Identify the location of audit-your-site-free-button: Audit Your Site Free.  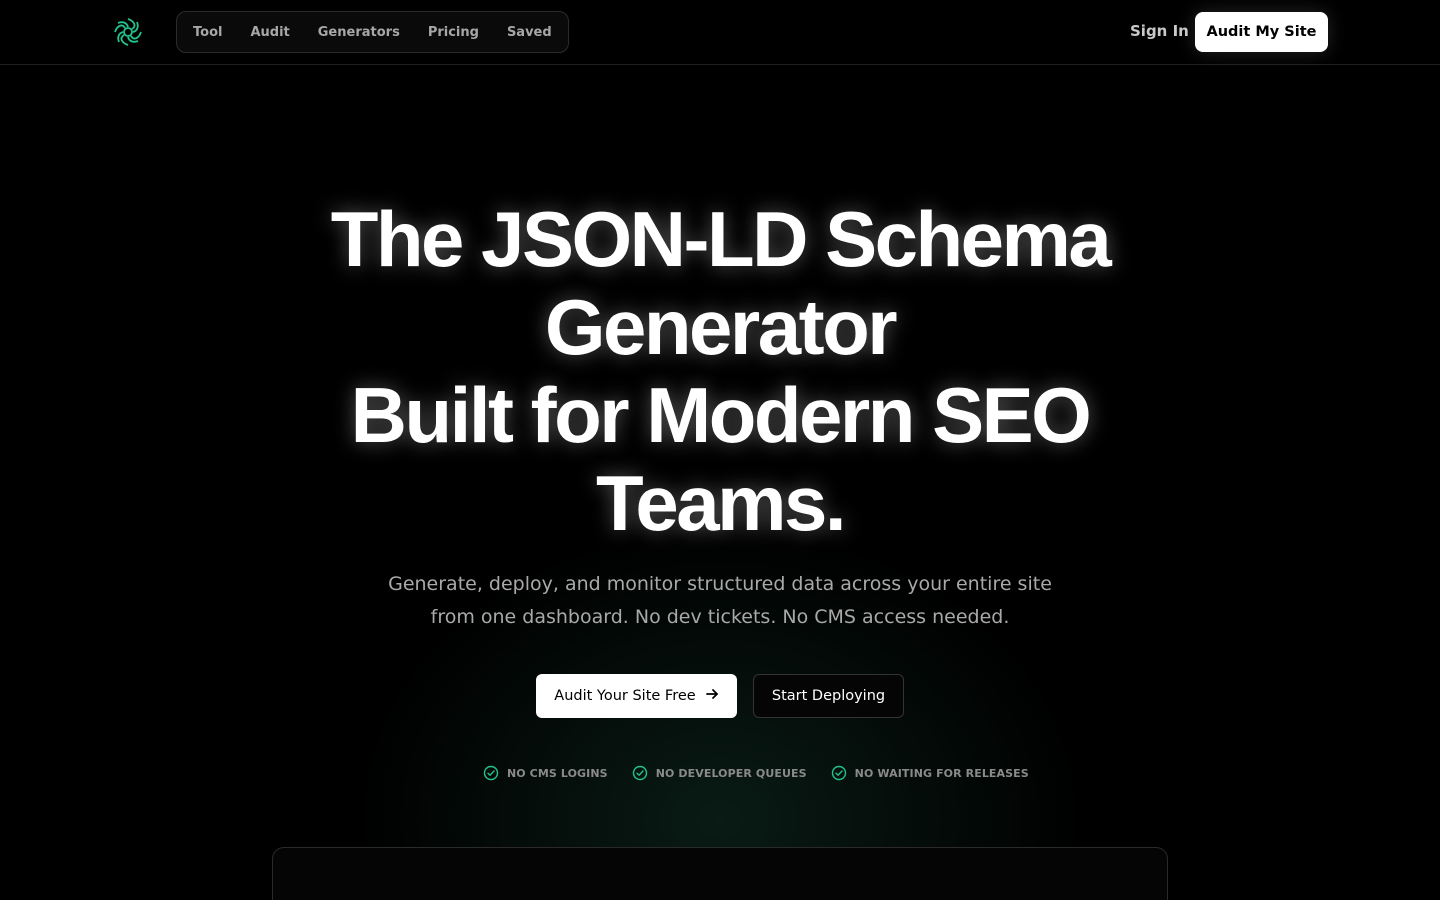
(636, 696).